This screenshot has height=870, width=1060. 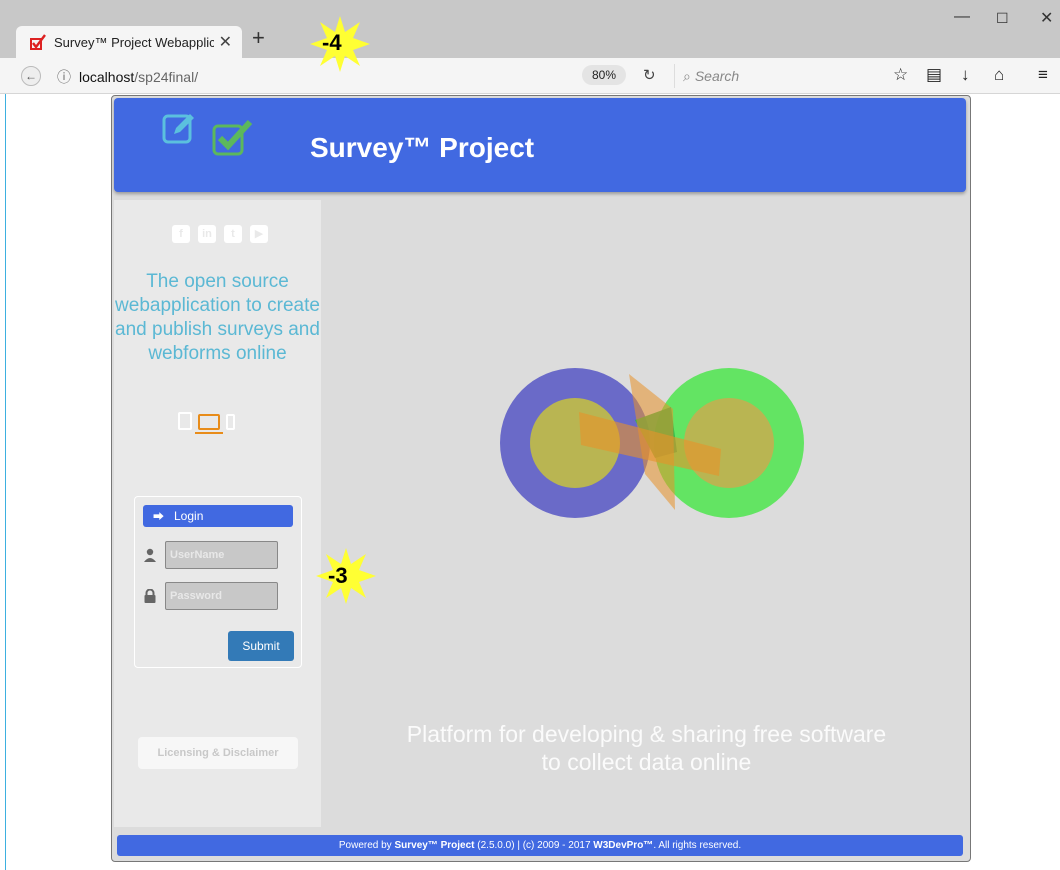 What do you see at coordinates (207, 234) in the screenshot?
I see `linkedin-icon: in` at bounding box center [207, 234].